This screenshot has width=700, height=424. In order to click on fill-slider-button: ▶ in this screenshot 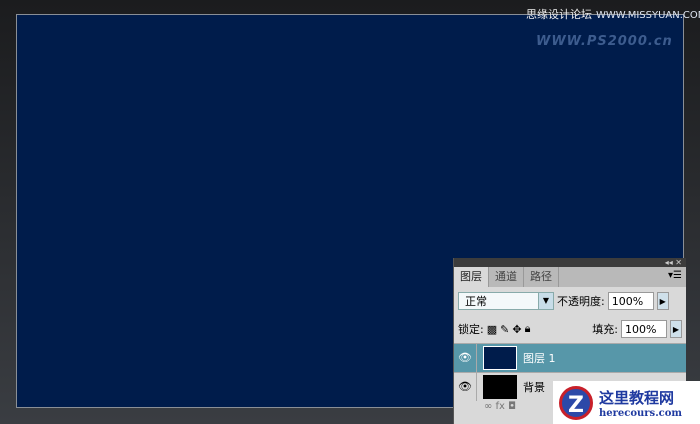, I will do `click(676, 329)`.